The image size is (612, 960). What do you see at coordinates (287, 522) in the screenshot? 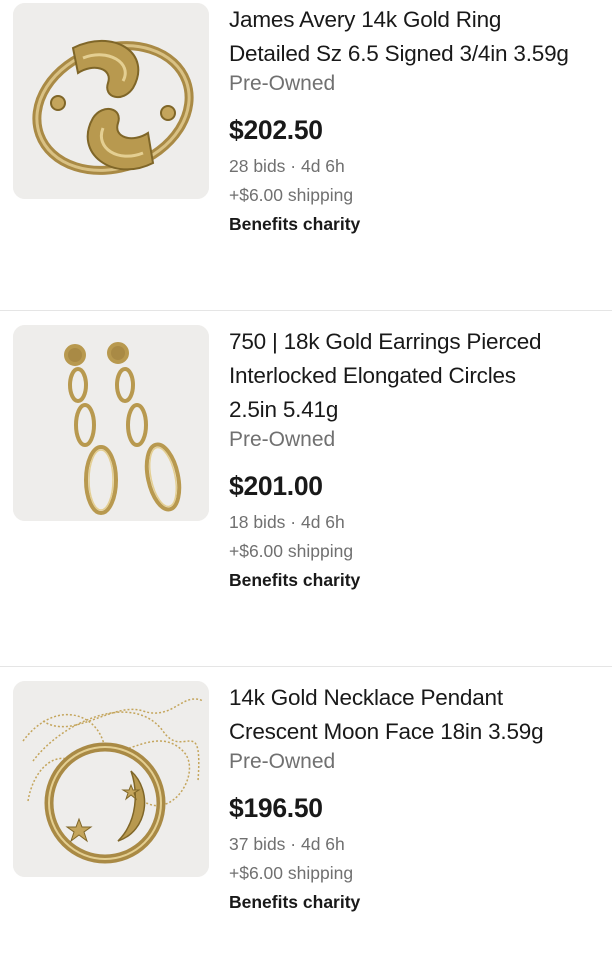
I see `bids-time-left: 18 bids · 4d 6h` at bounding box center [287, 522].